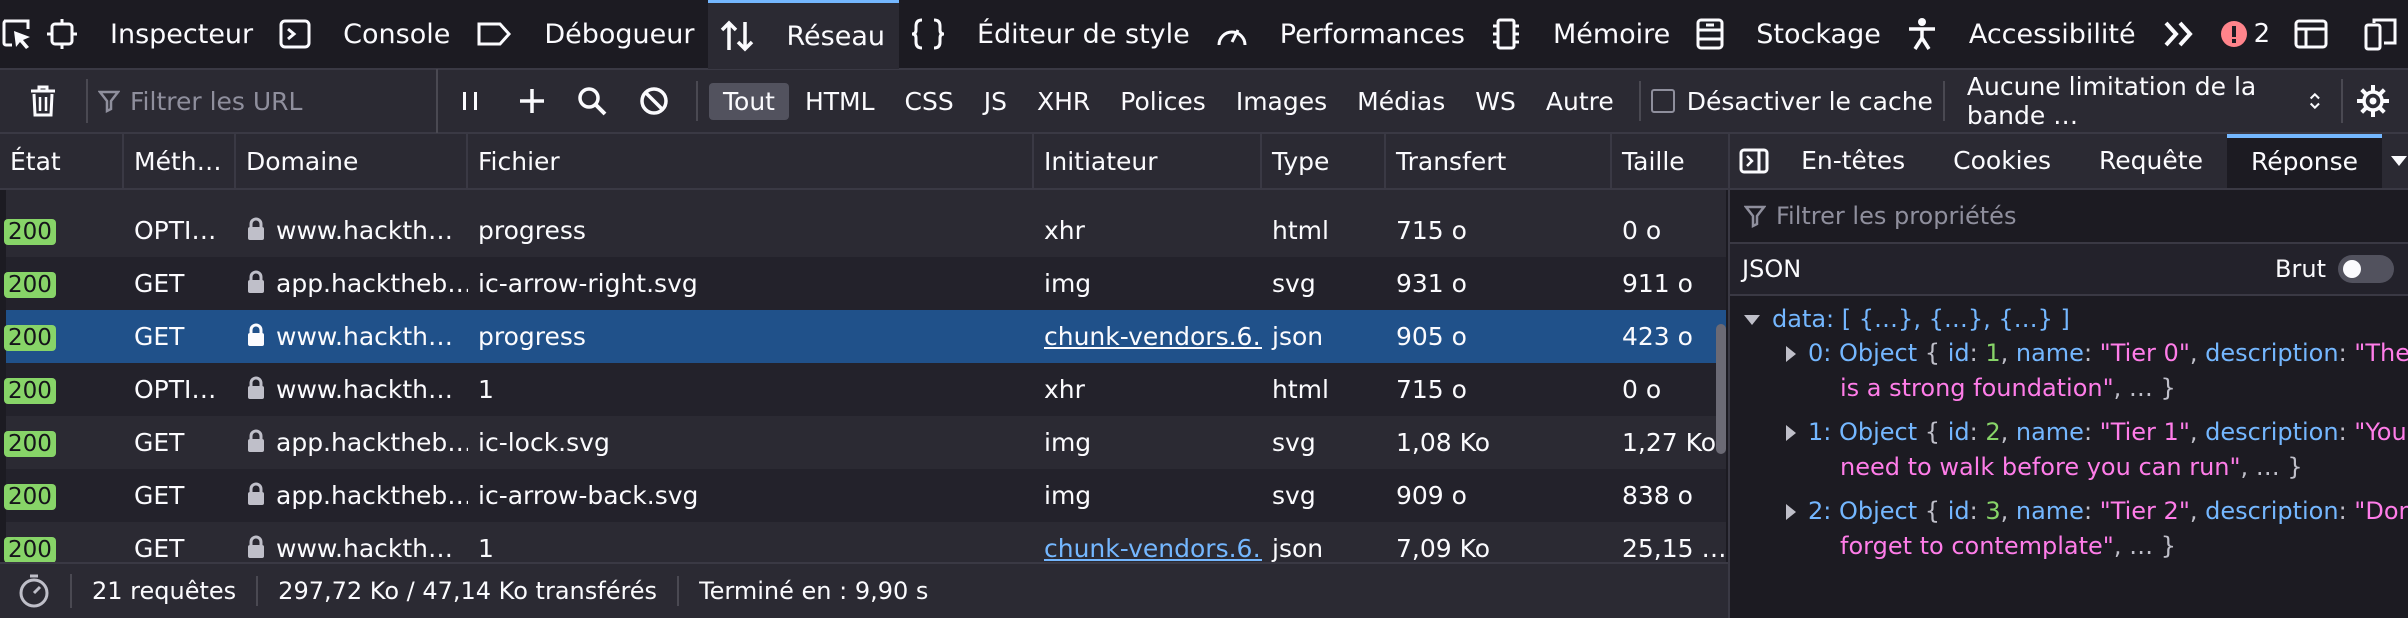 The width and height of the screenshot is (2408, 618). Describe the element at coordinates (745, 36) in the screenshot. I see `network-icon` at that location.